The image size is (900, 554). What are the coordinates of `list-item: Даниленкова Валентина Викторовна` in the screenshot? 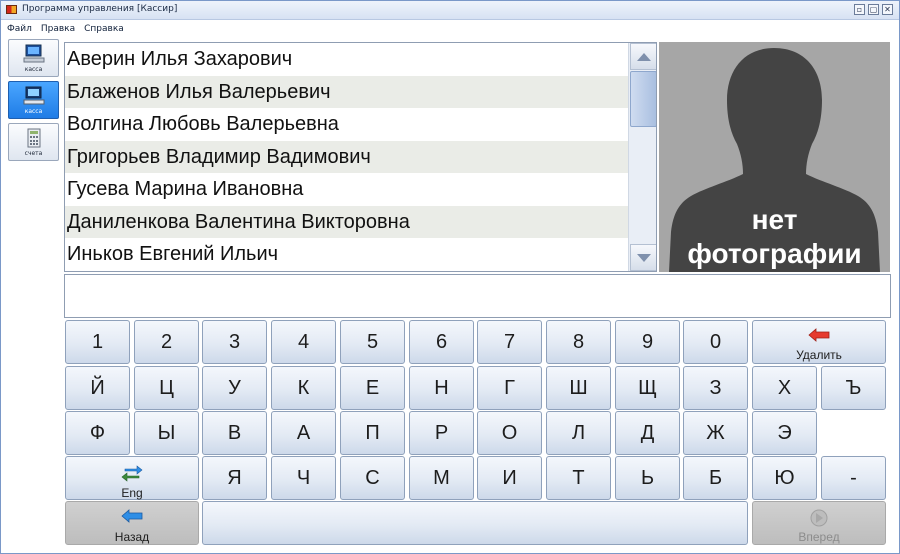 It's located at (346, 221).